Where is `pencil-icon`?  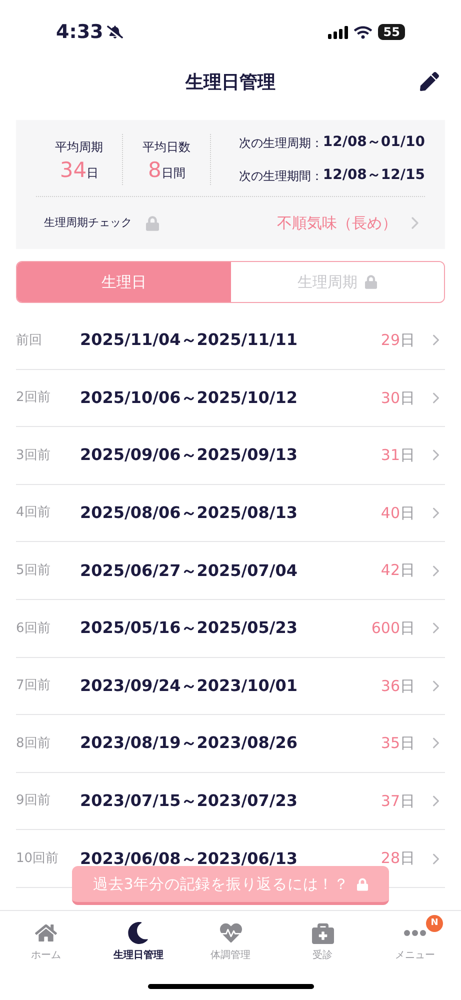 pencil-icon is located at coordinates (429, 81).